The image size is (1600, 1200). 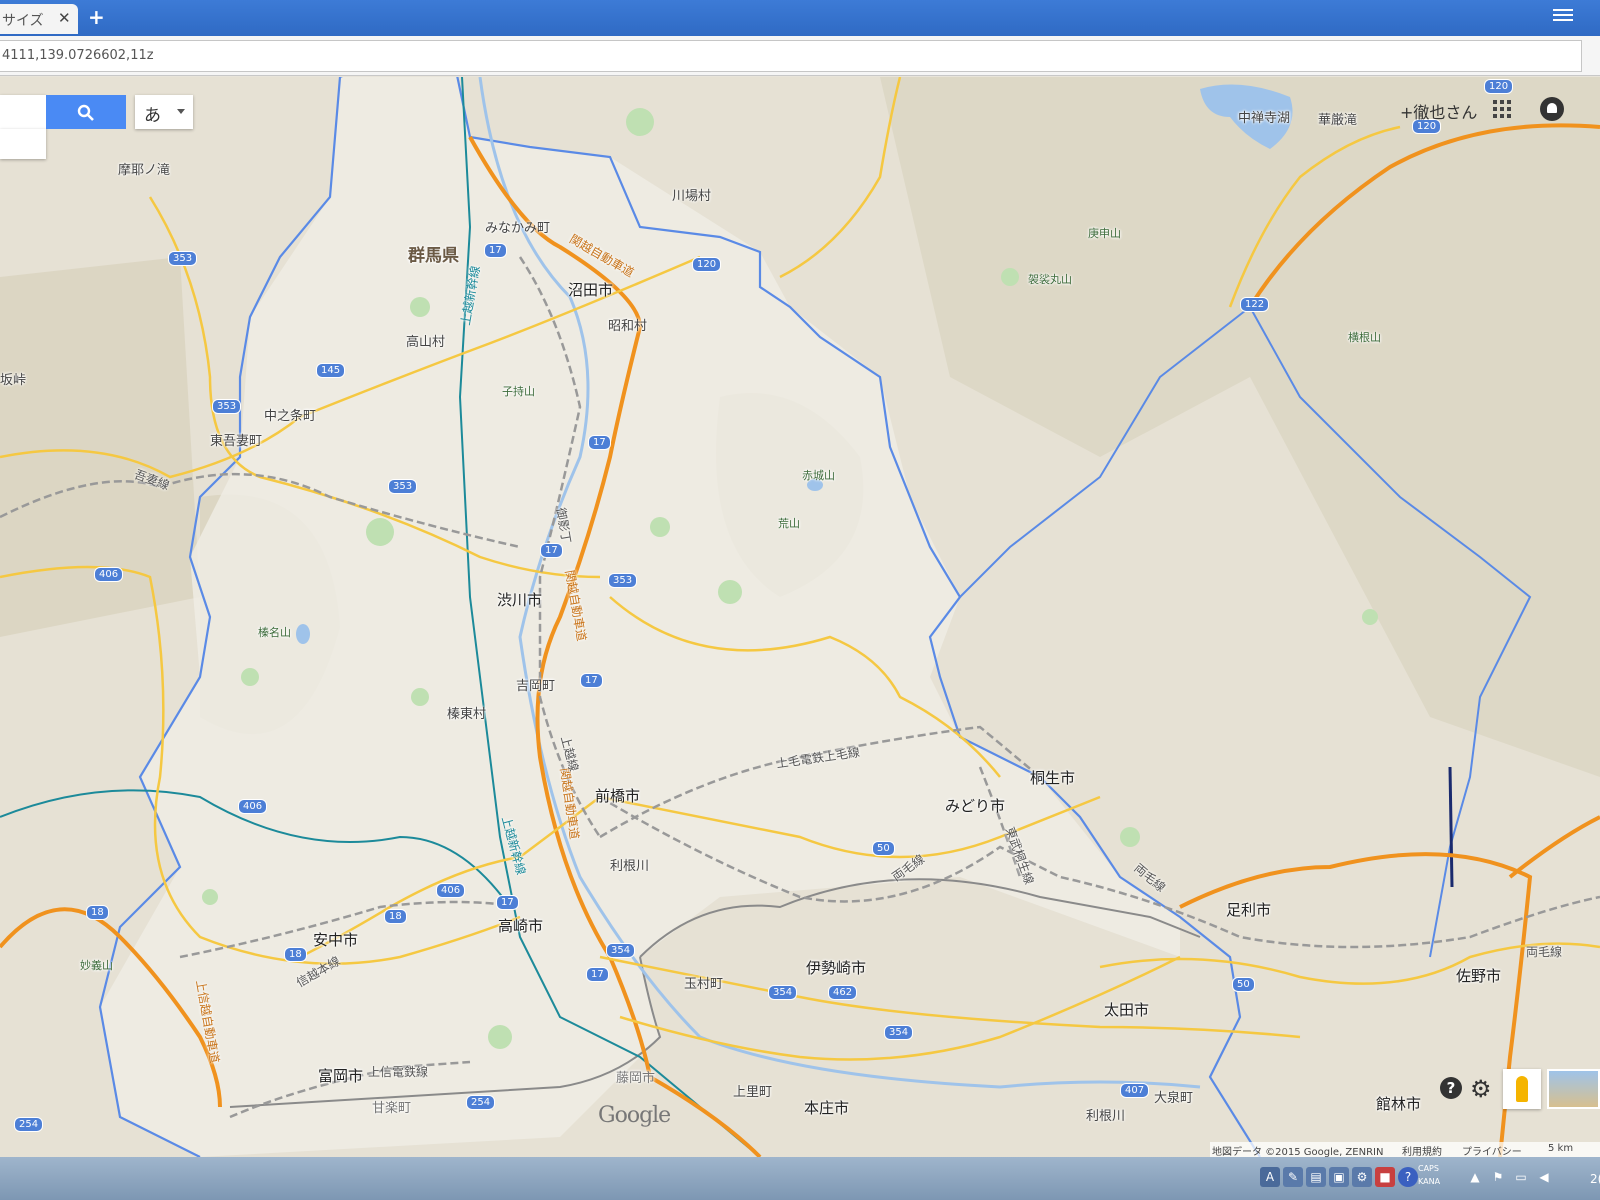 What do you see at coordinates (64, 18) in the screenshot?
I see `tab-close-icon: ✕` at bounding box center [64, 18].